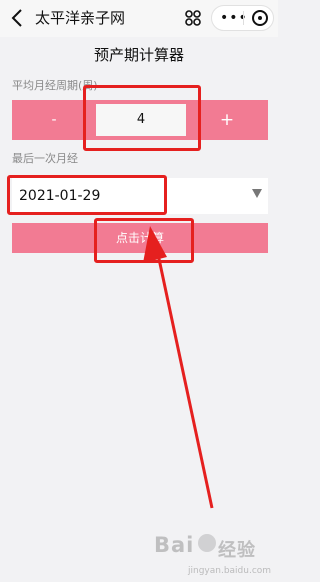 Image resolution: width=320 pixels, height=582 pixels. I want to click on decrement-button: -, so click(54, 120).